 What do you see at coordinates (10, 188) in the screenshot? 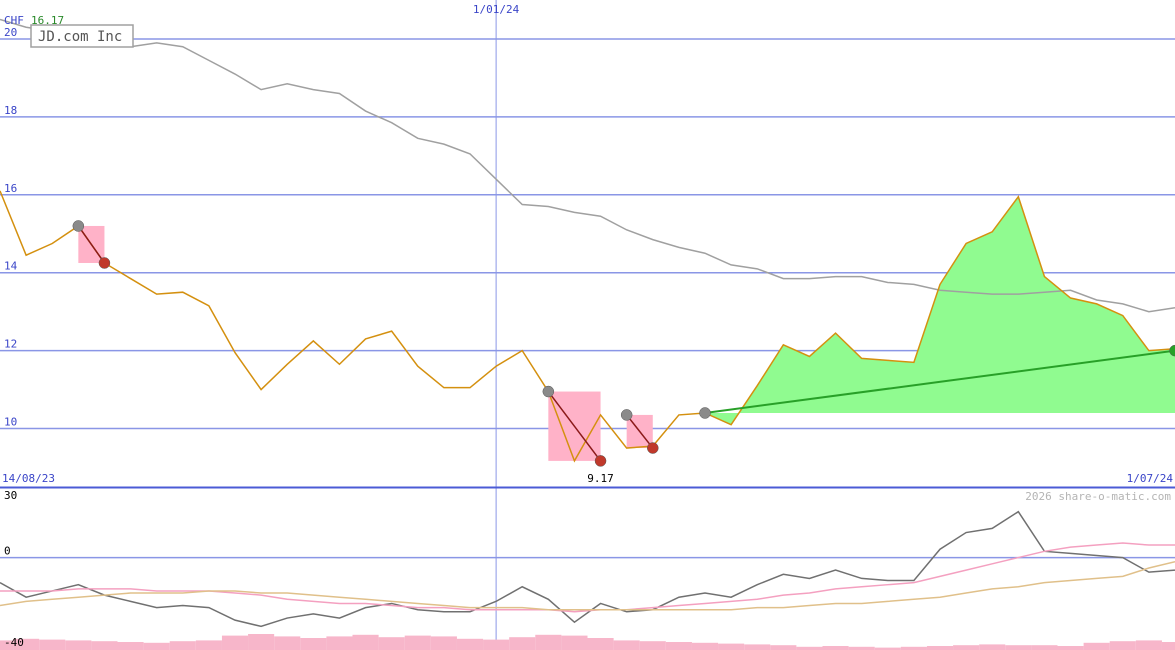
I see `price-tick-label: 16` at bounding box center [10, 188].